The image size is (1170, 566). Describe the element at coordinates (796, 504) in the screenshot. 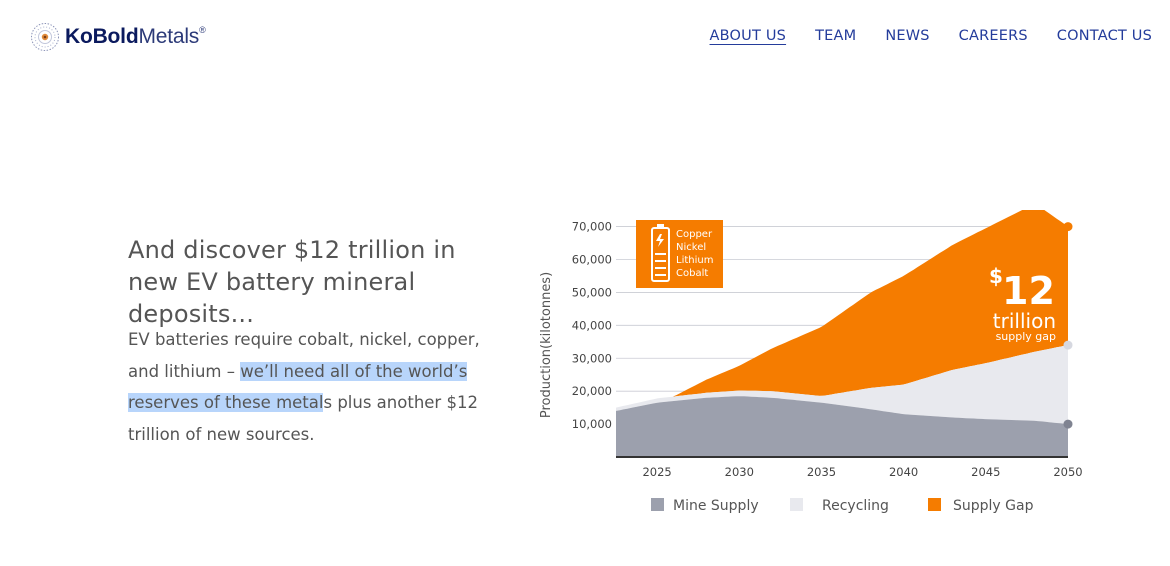

I see `legend-swatch-recycling` at that location.